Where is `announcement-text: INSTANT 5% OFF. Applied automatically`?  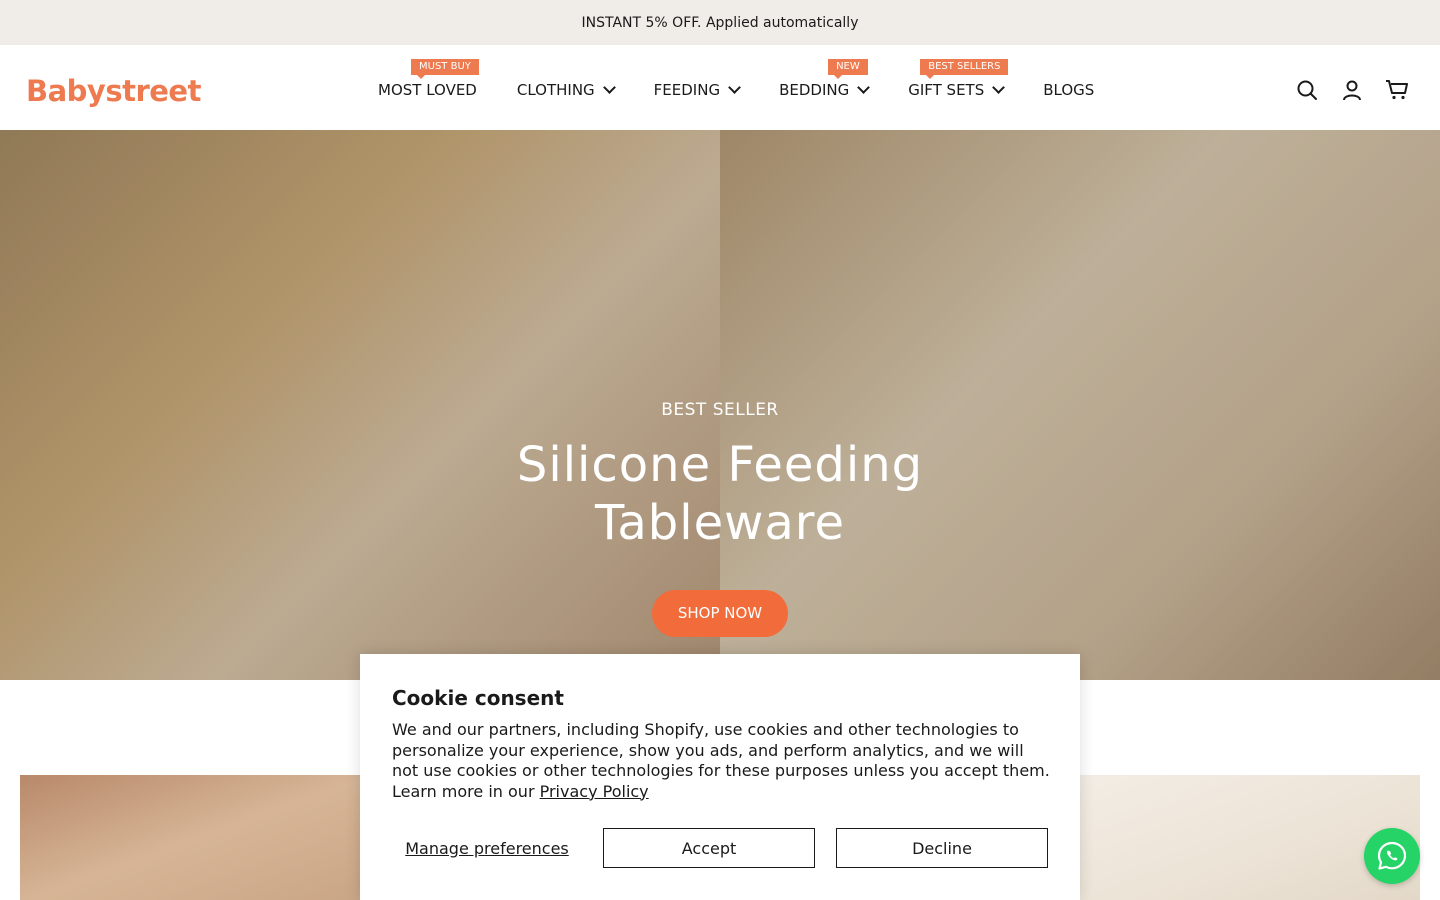
announcement-text: INSTANT 5% OFF. Applied automatically is located at coordinates (720, 22).